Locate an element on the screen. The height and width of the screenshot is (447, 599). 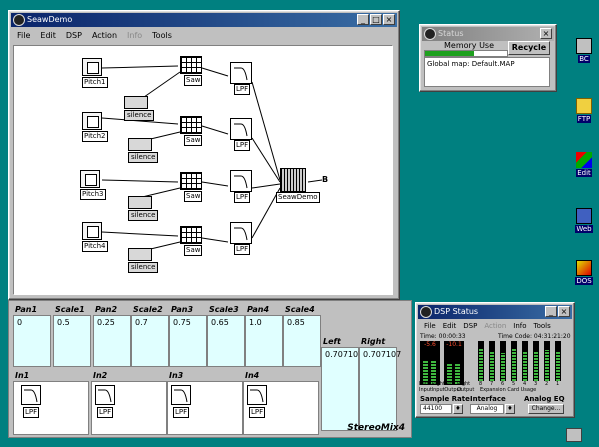
window-title: Status is located at coordinates (451, 33).